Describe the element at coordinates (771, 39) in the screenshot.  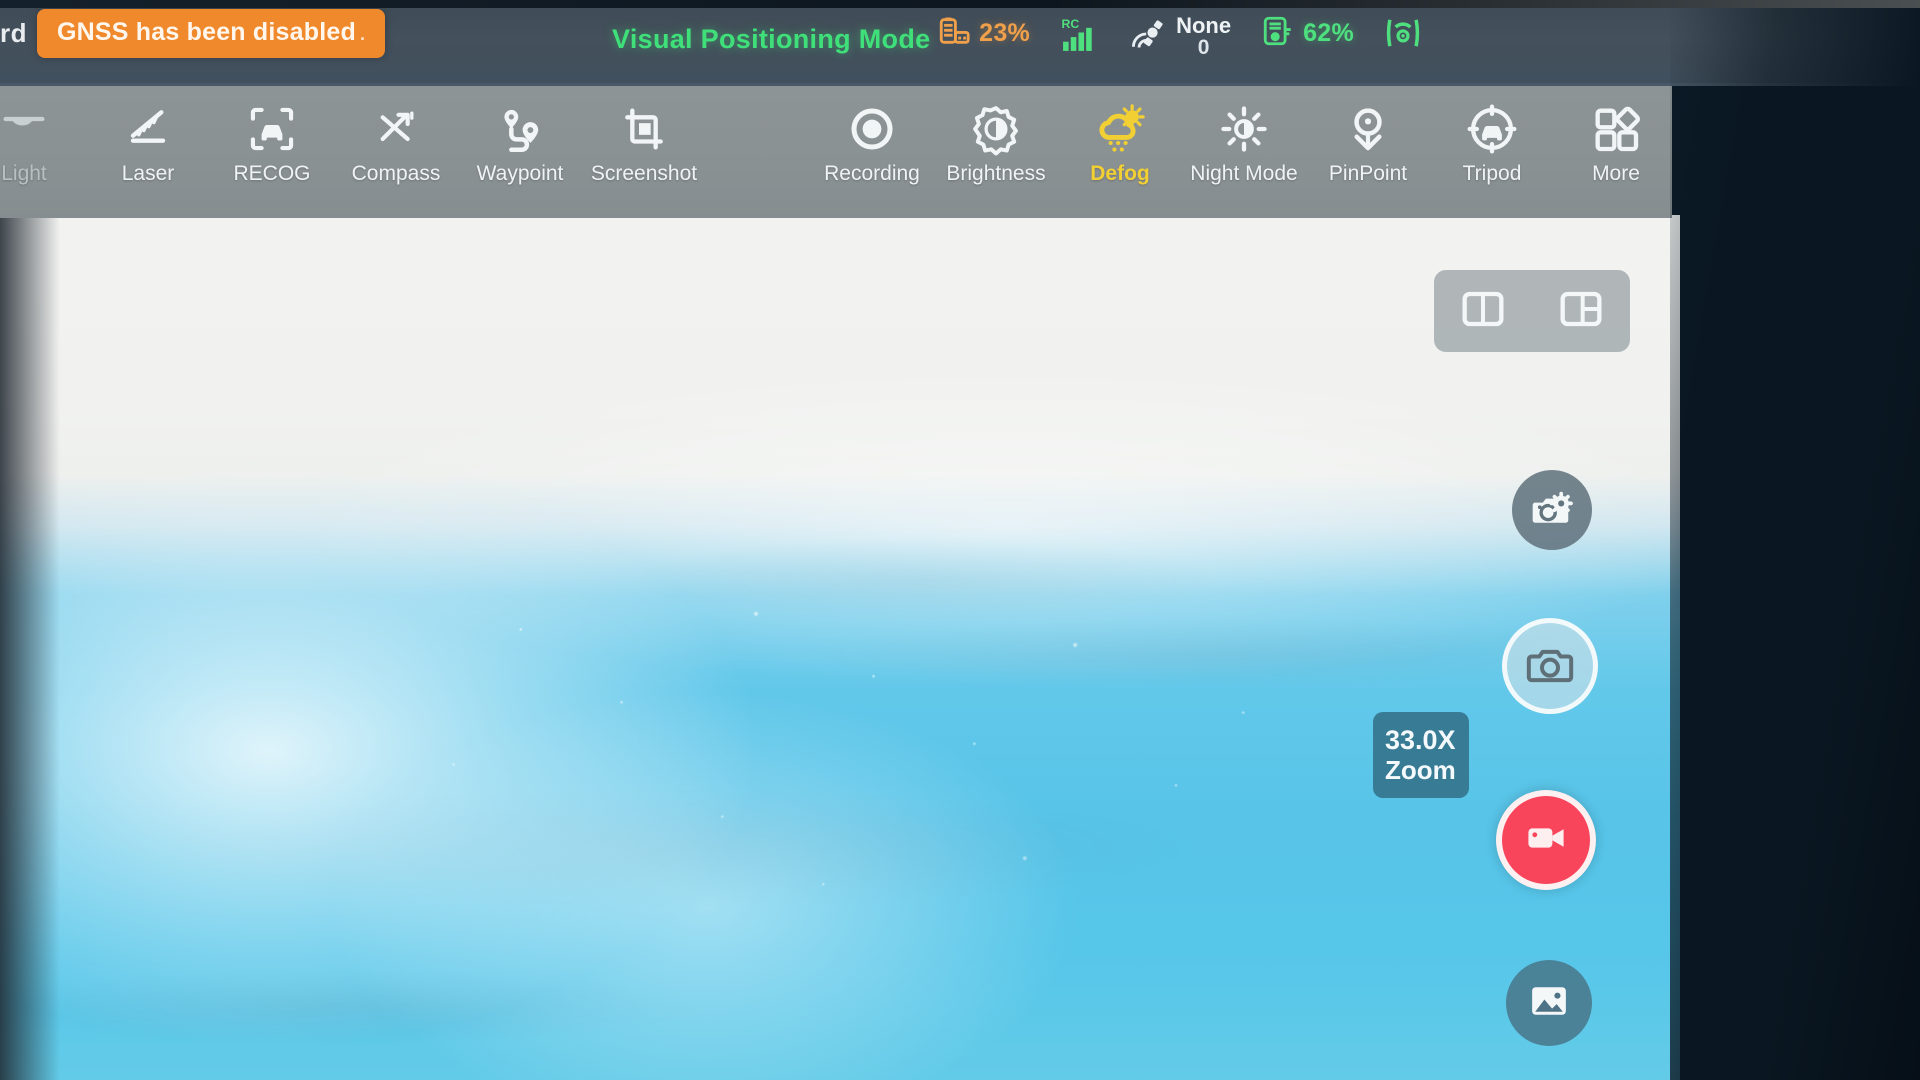
I see `flight-mode-label: Visual Positioning Mode` at that location.